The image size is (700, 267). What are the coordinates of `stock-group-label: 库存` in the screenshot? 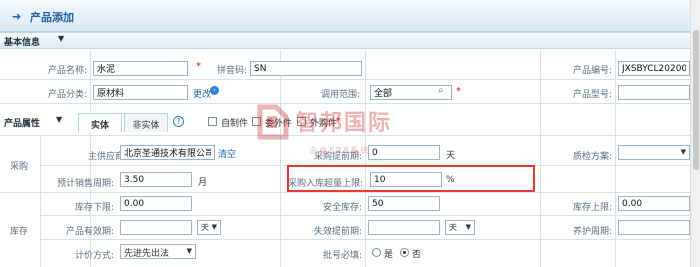 It's located at (19, 232).